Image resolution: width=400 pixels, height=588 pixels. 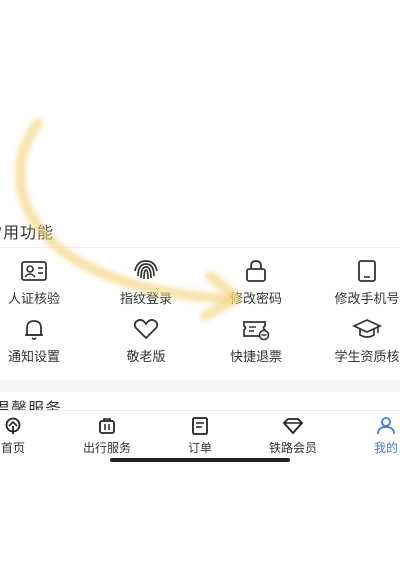 I want to click on tab-home: 首页, so click(x=29, y=437).